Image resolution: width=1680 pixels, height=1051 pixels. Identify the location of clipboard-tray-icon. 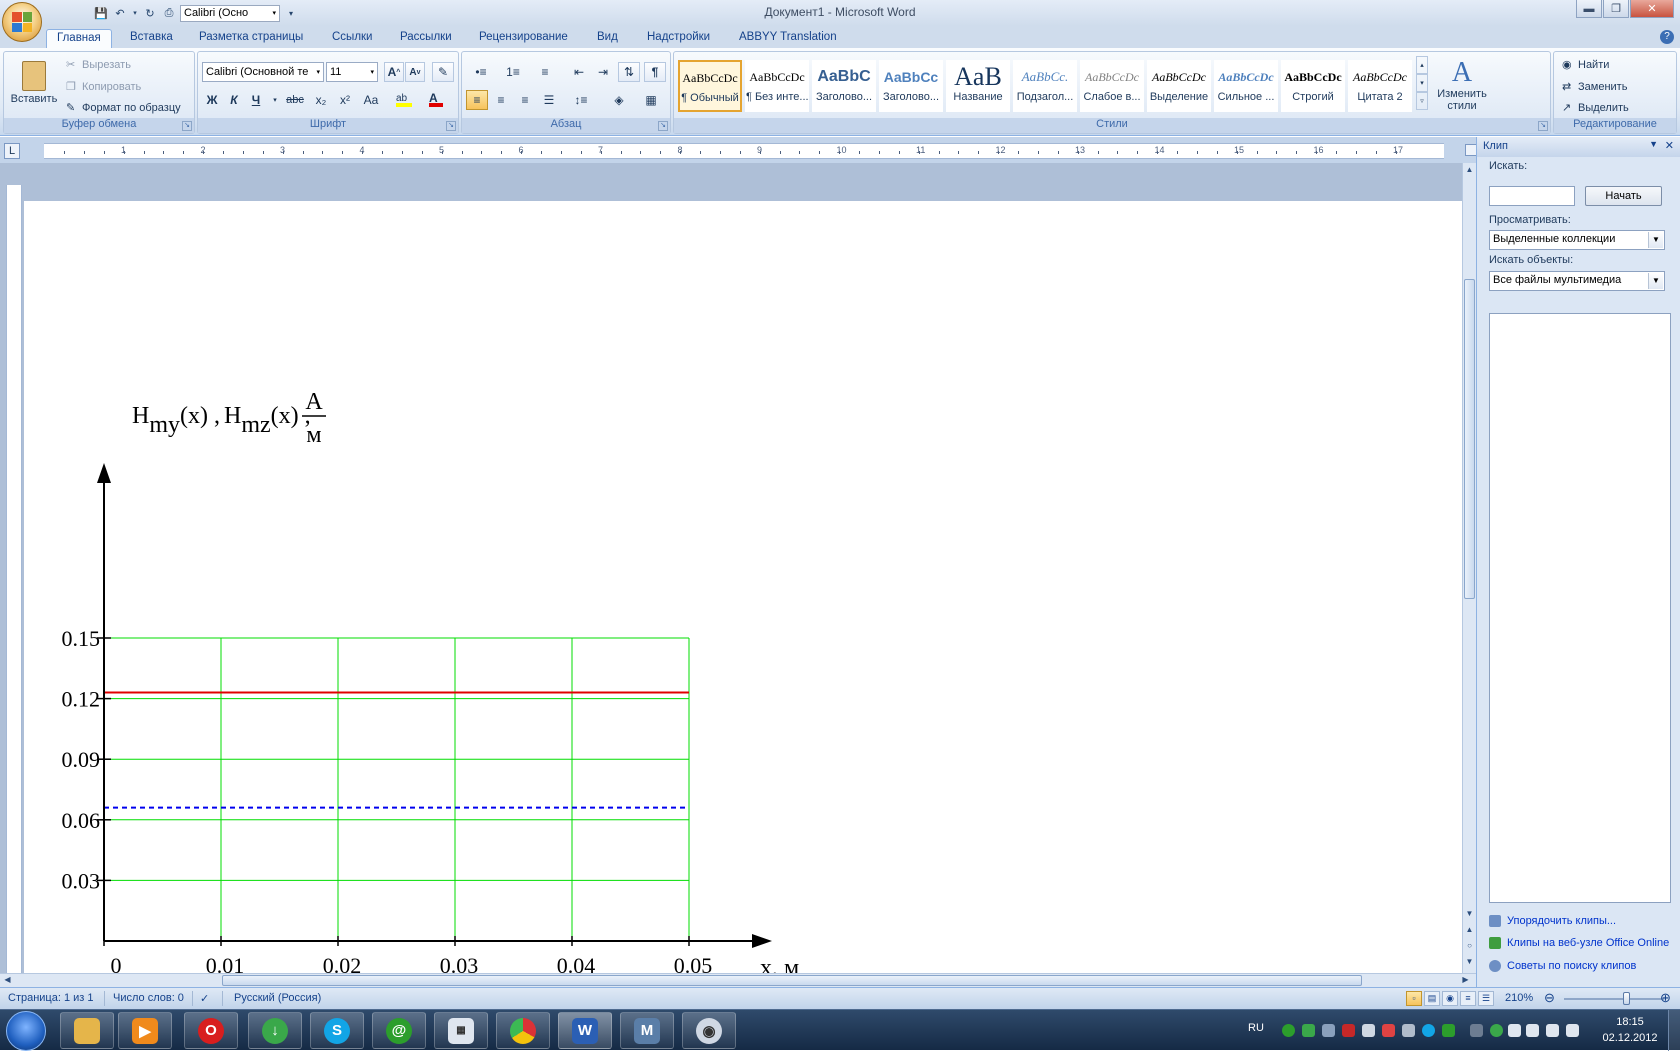
(1408, 1030).